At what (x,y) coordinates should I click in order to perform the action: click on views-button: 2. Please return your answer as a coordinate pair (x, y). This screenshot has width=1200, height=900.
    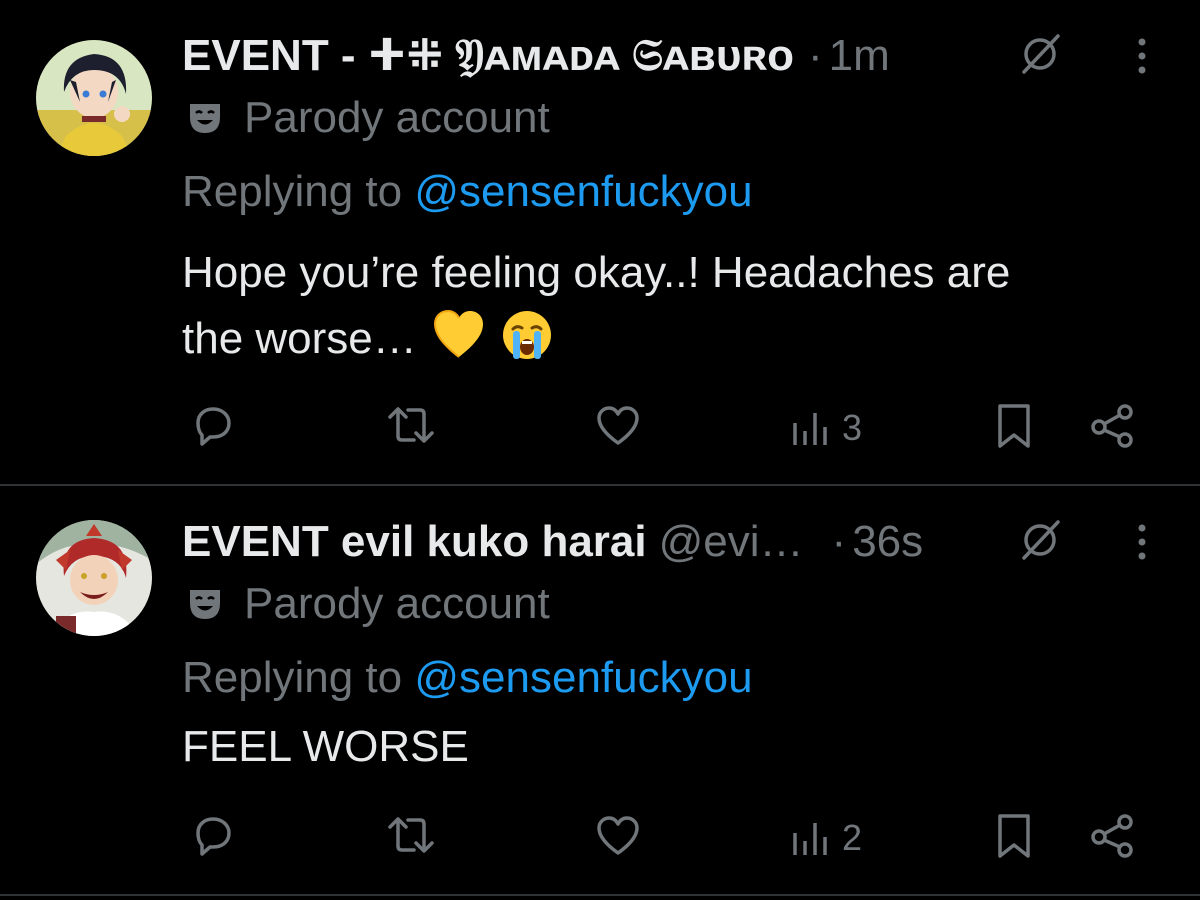
    Looking at the image, I should click on (826, 838).